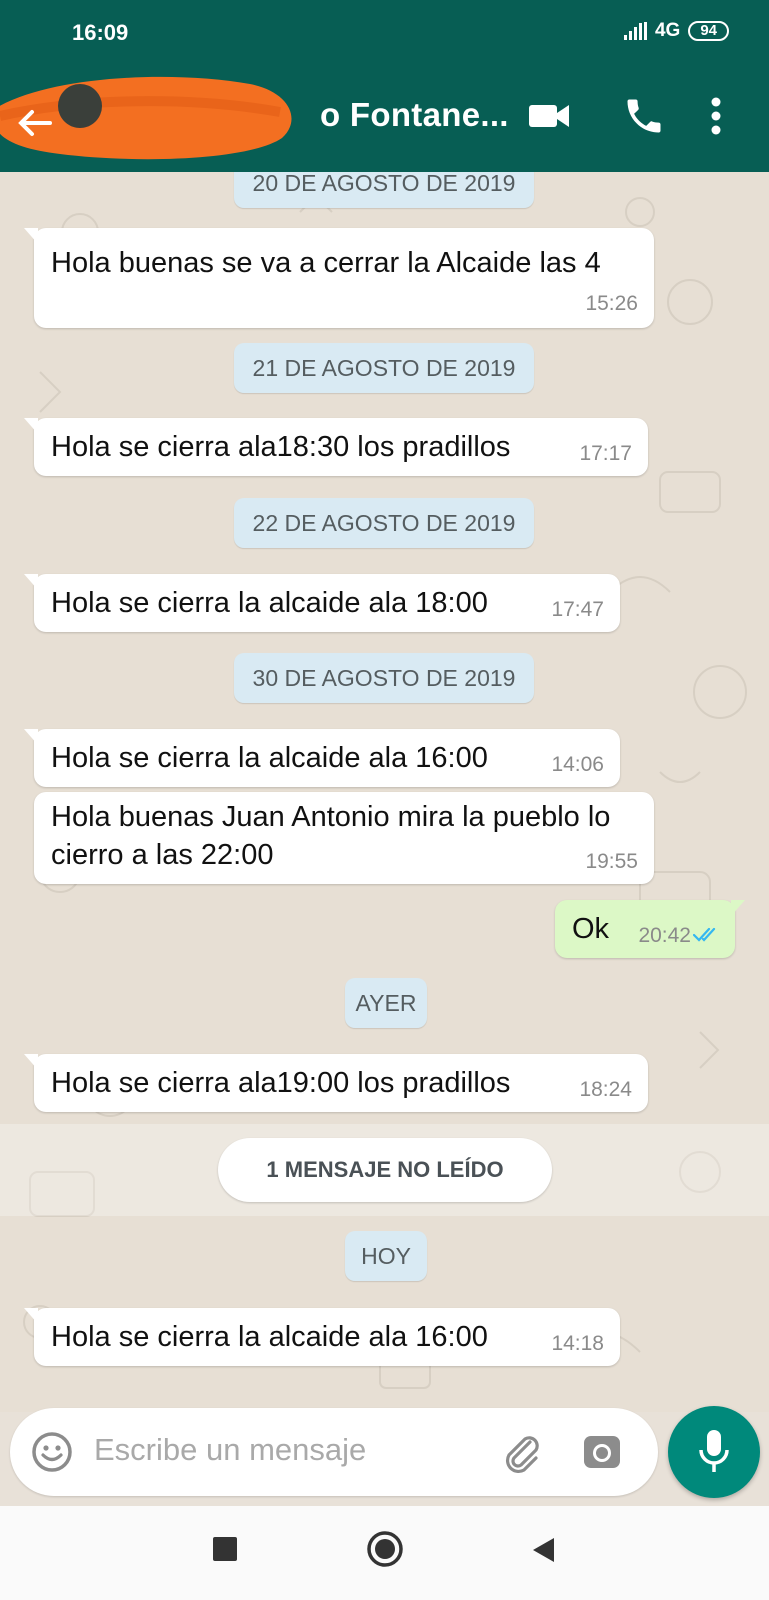 The image size is (769, 1600). Describe the element at coordinates (80, 106) in the screenshot. I see `avatar` at that location.